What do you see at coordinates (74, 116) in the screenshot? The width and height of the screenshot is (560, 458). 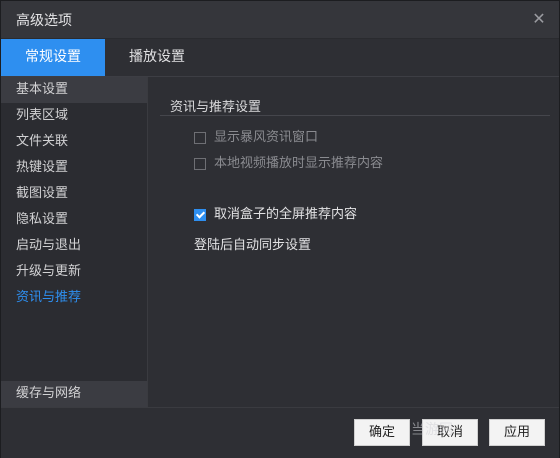 I see `sidebar-item-list-area: 列表区域` at bounding box center [74, 116].